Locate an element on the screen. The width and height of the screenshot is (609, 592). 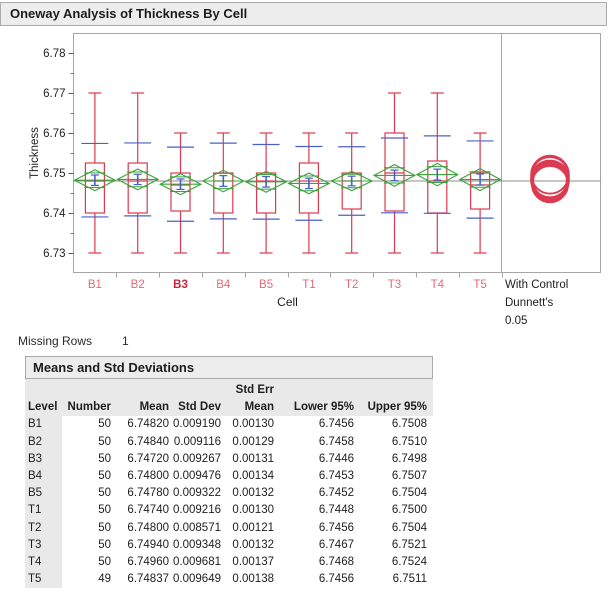
x-tick-label-B3: B3 is located at coordinates (180, 285).